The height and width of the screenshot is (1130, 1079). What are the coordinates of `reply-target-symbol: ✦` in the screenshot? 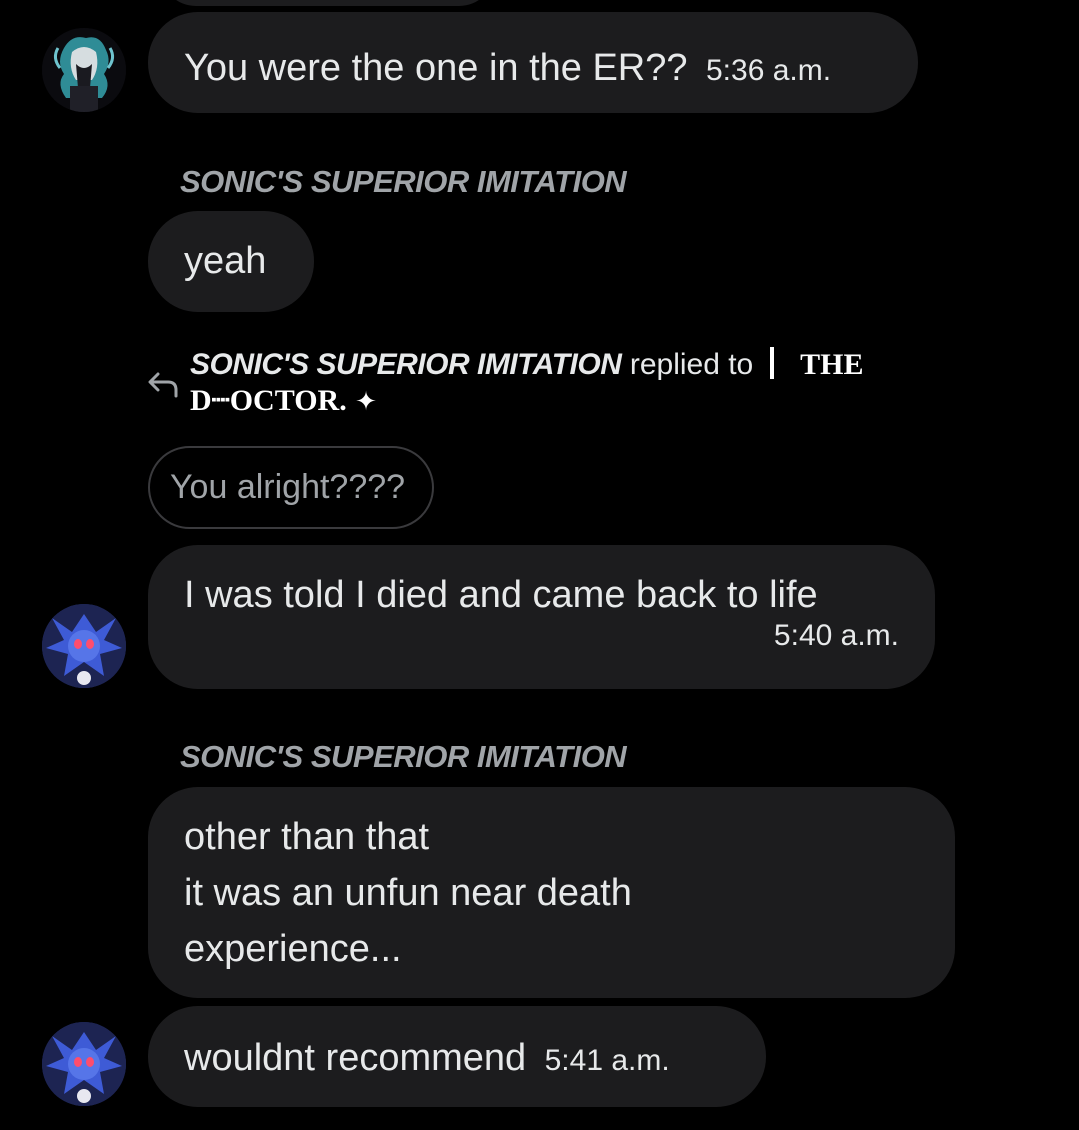 It's located at (366, 401).